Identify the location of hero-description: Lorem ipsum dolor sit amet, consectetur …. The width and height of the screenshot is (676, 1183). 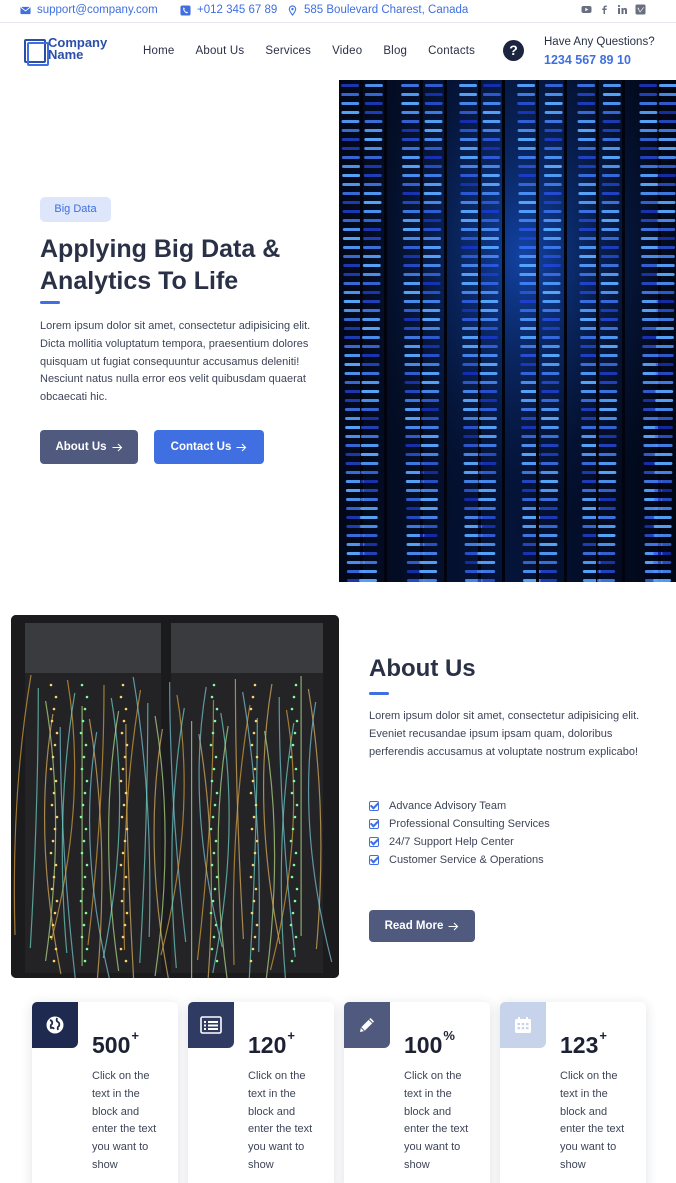
(175, 362).